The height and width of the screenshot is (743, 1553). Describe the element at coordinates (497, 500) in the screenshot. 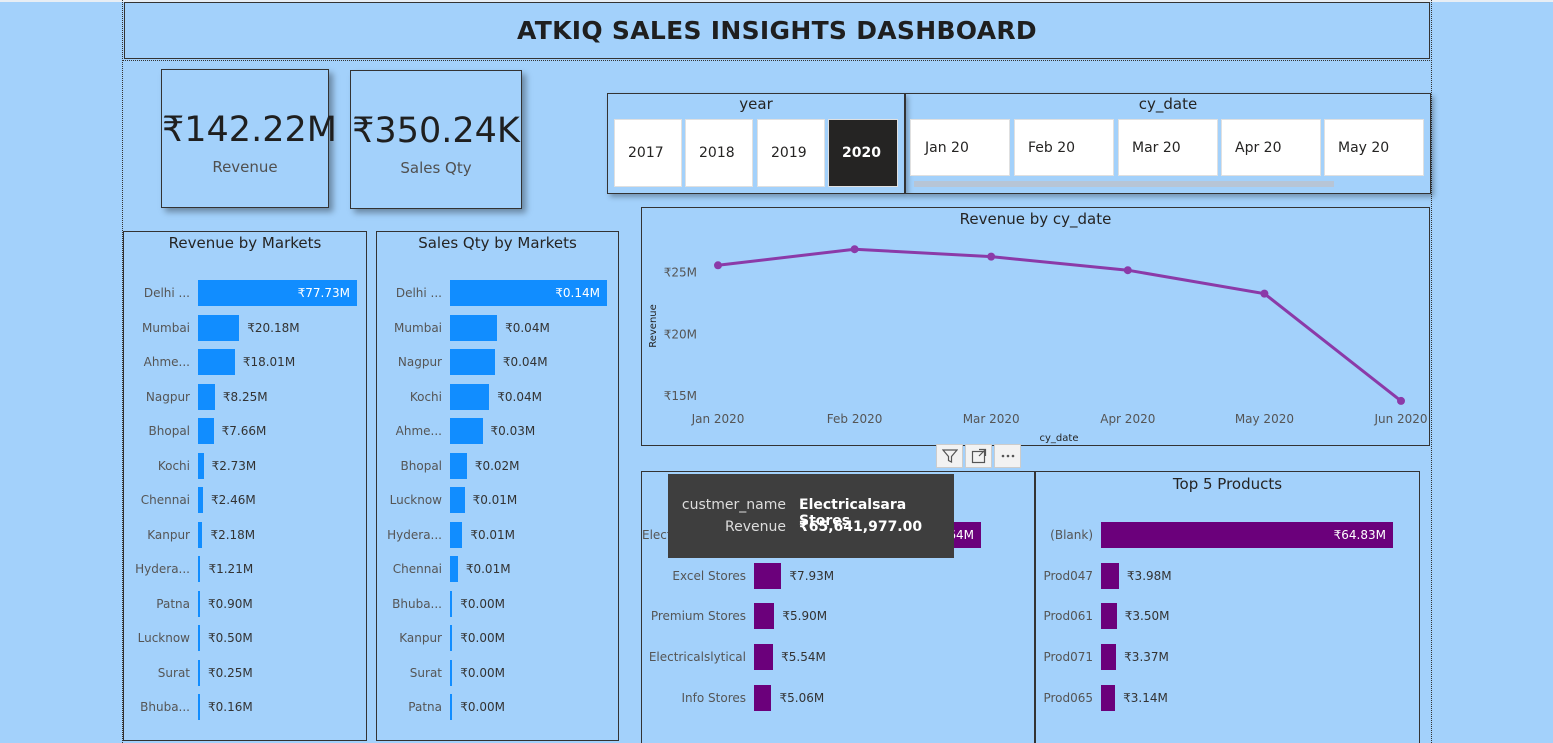

I see `bar-row: Lucknow ₹0.01M` at that location.